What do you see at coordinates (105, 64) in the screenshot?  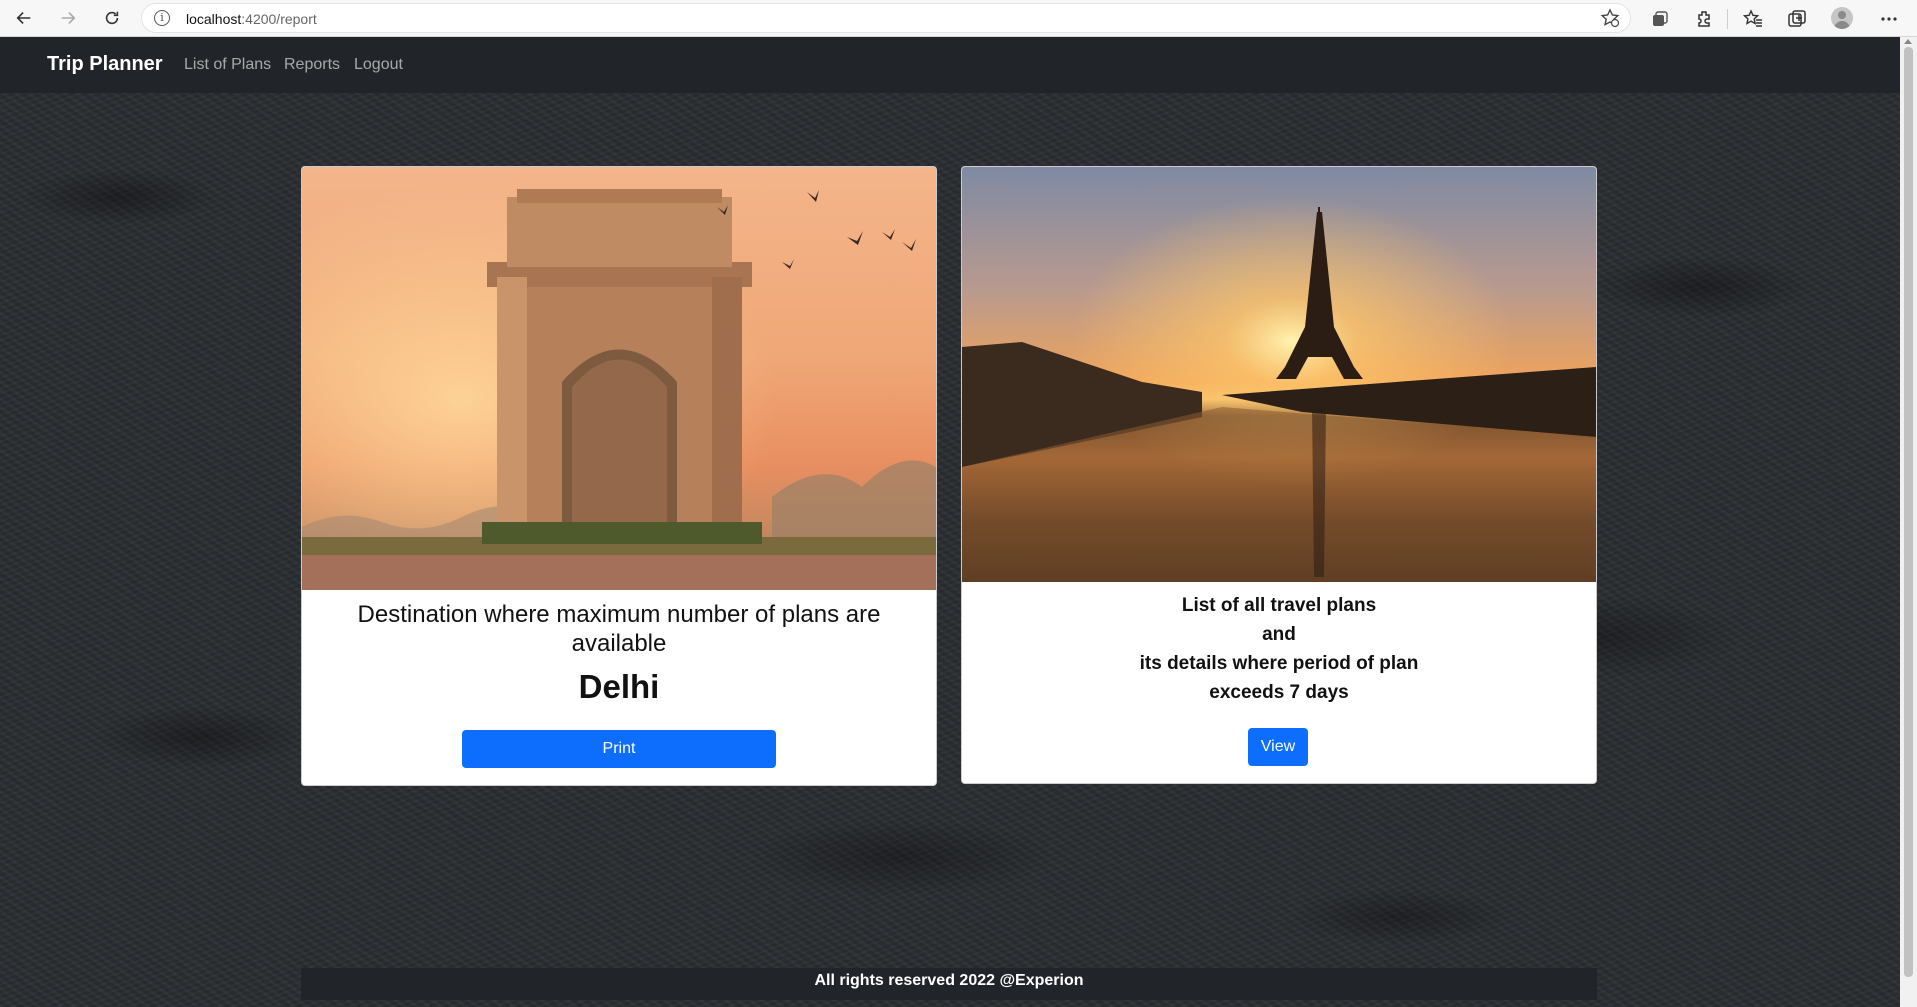 I see `brand-link: Trip Planner` at bounding box center [105, 64].